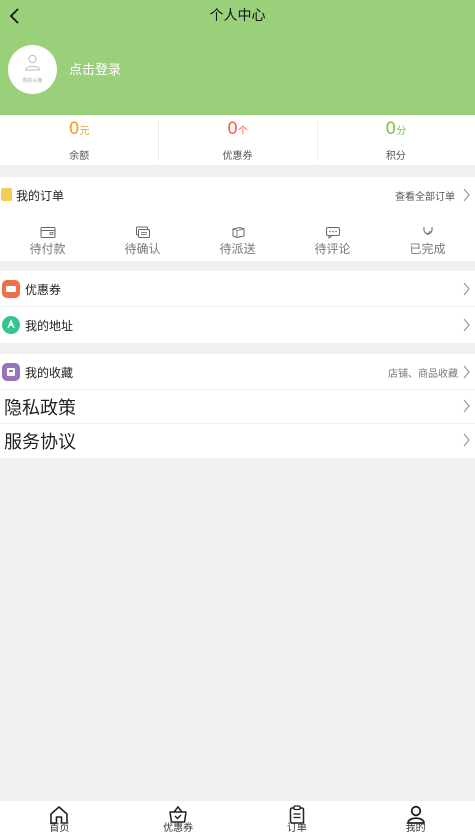 This screenshot has width=475, height=833. What do you see at coordinates (79, 156) in the screenshot?
I see `stat-label: 余额` at bounding box center [79, 156].